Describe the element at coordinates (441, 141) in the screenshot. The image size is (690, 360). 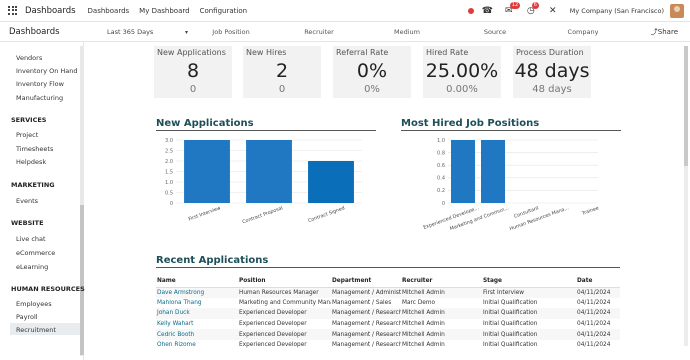
I see `y-tick-label: 1.0` at that location.